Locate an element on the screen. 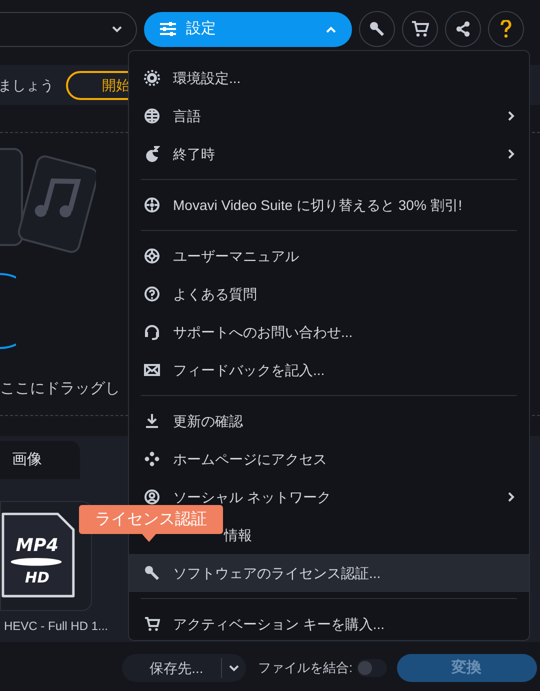  key-button is located at coordinates (377, 29).